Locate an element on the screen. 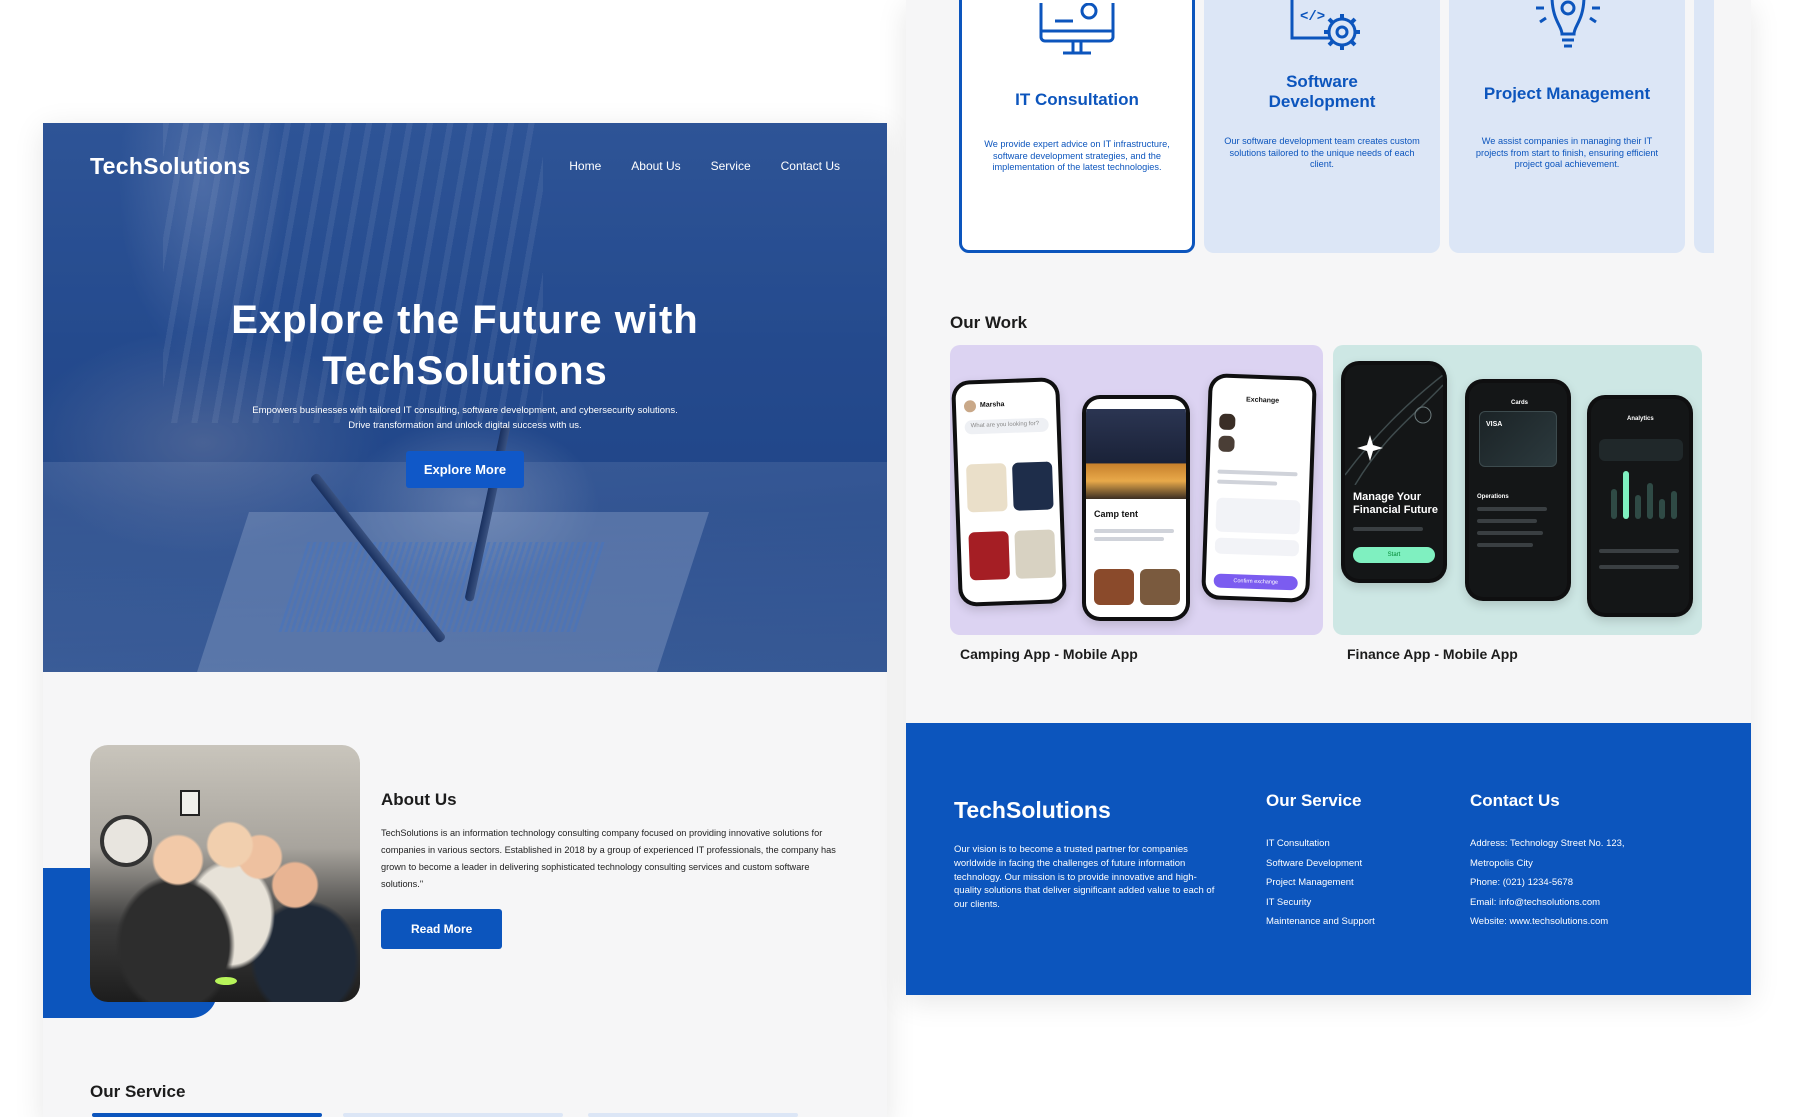 The width and height of the screenshot is (1794, 1117). phone-screen: Analytics is located at coordinates (1640, 506).